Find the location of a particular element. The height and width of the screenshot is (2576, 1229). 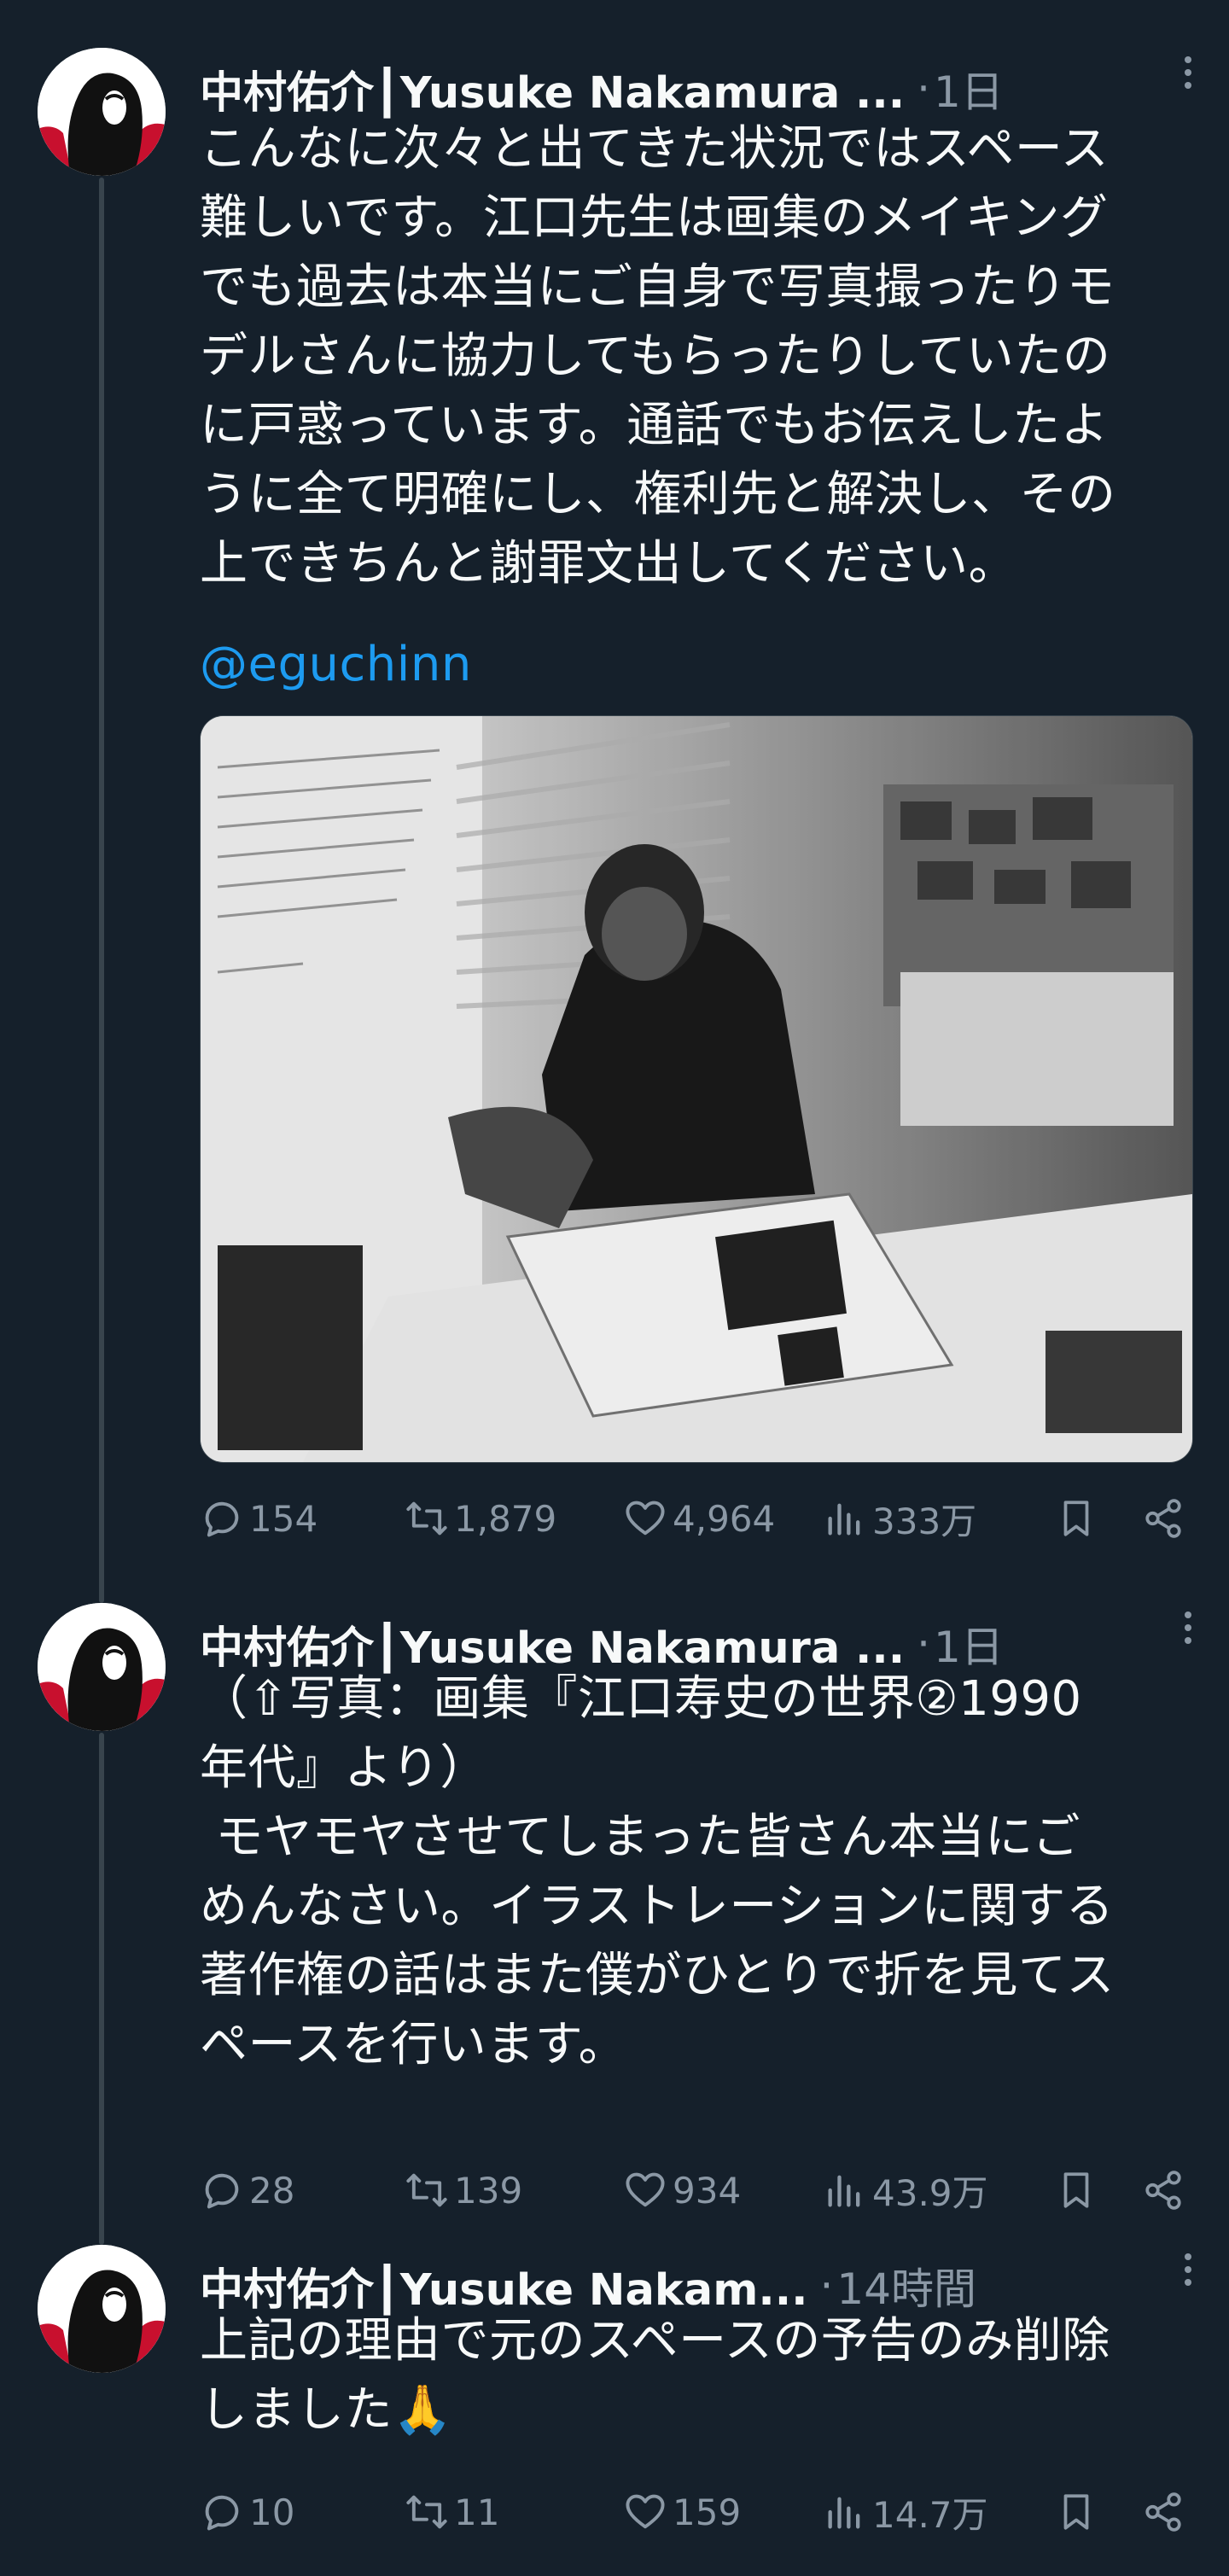

views-count: 14.7万 is located at coordinates (930, 2514).